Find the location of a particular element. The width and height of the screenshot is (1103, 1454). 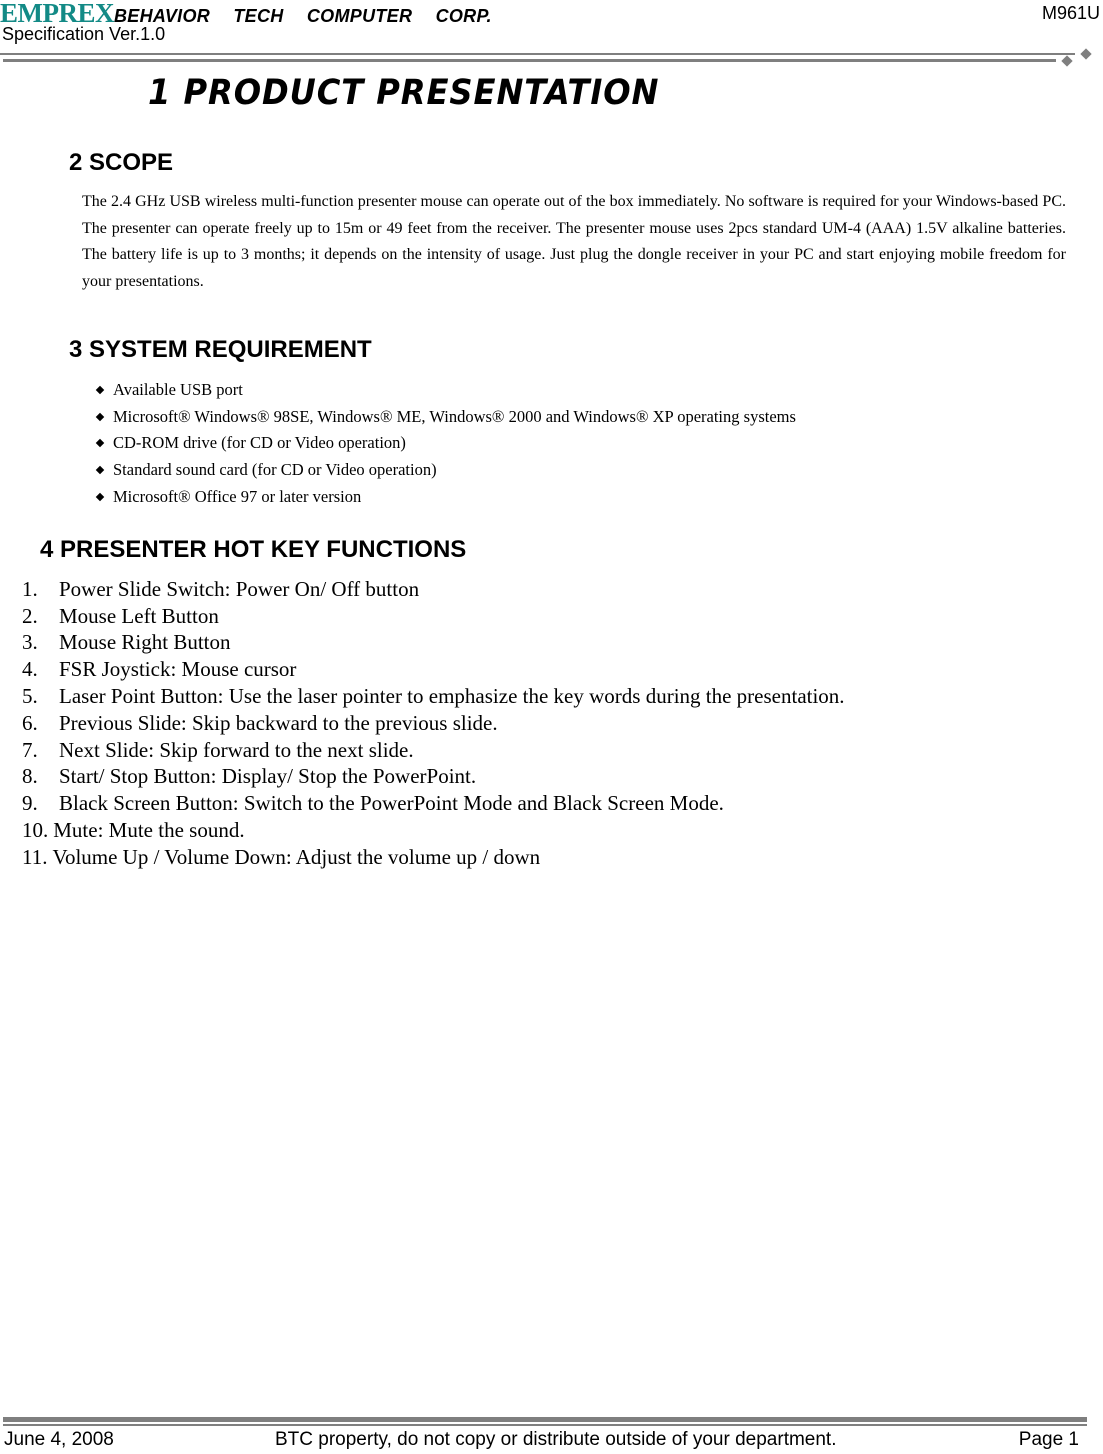

list-item-text: Microsoft® Office 97 or later version is located at coordinates (237, 496).